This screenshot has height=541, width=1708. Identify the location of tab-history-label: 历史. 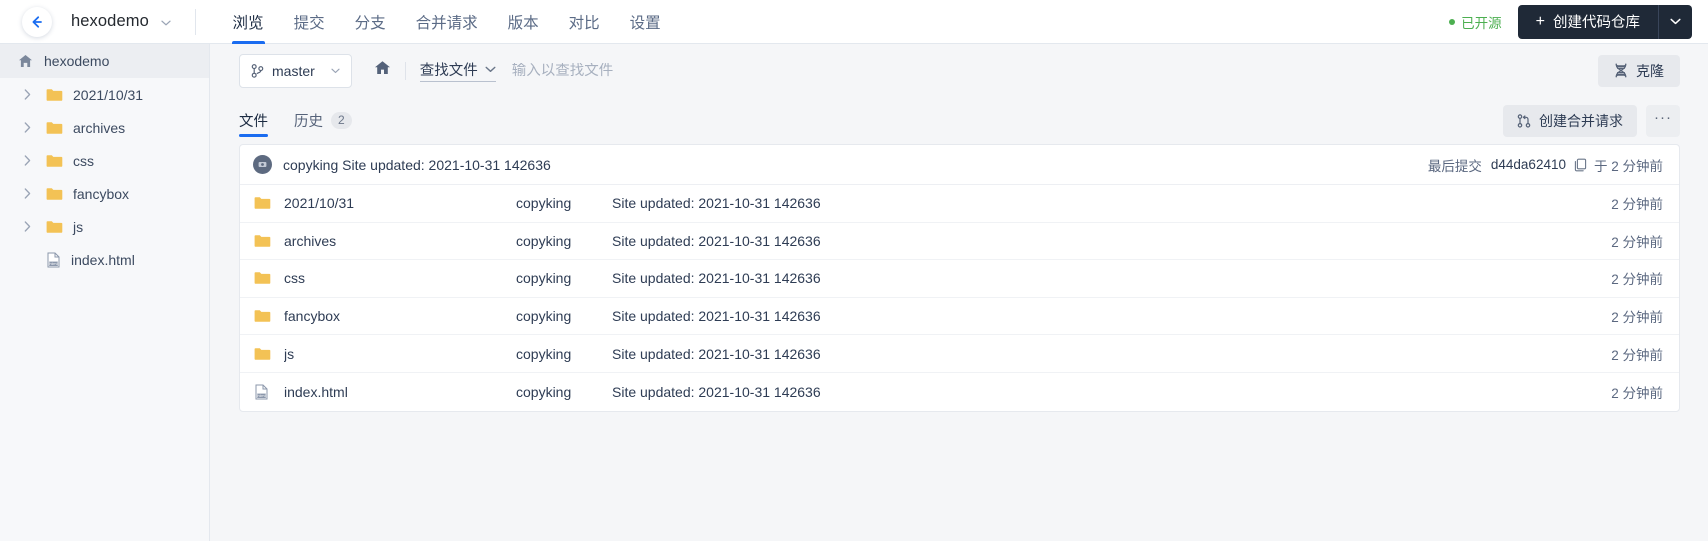
(308, 122).